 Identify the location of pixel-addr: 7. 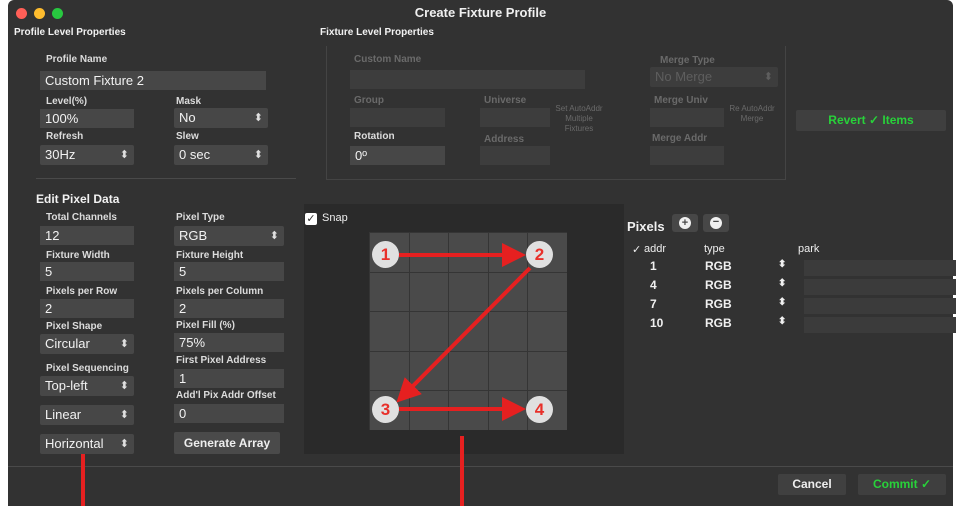
(653, 304).